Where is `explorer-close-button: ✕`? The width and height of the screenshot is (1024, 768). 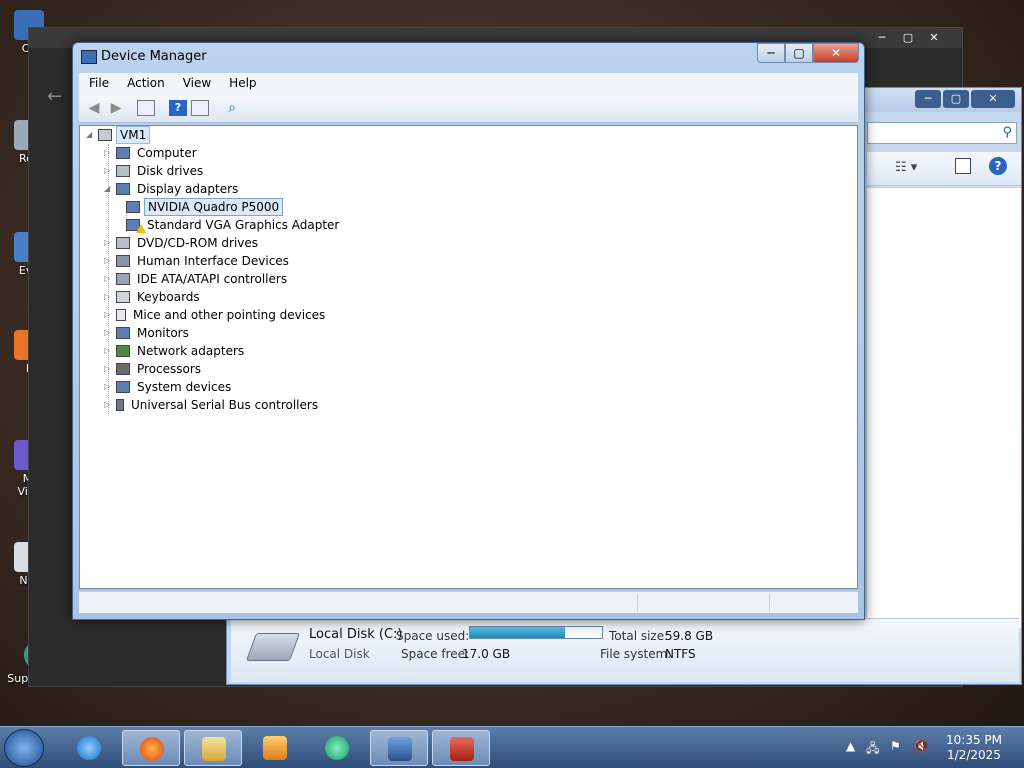
explorer-close-button: ✕ is located at coordinates (993, 99).